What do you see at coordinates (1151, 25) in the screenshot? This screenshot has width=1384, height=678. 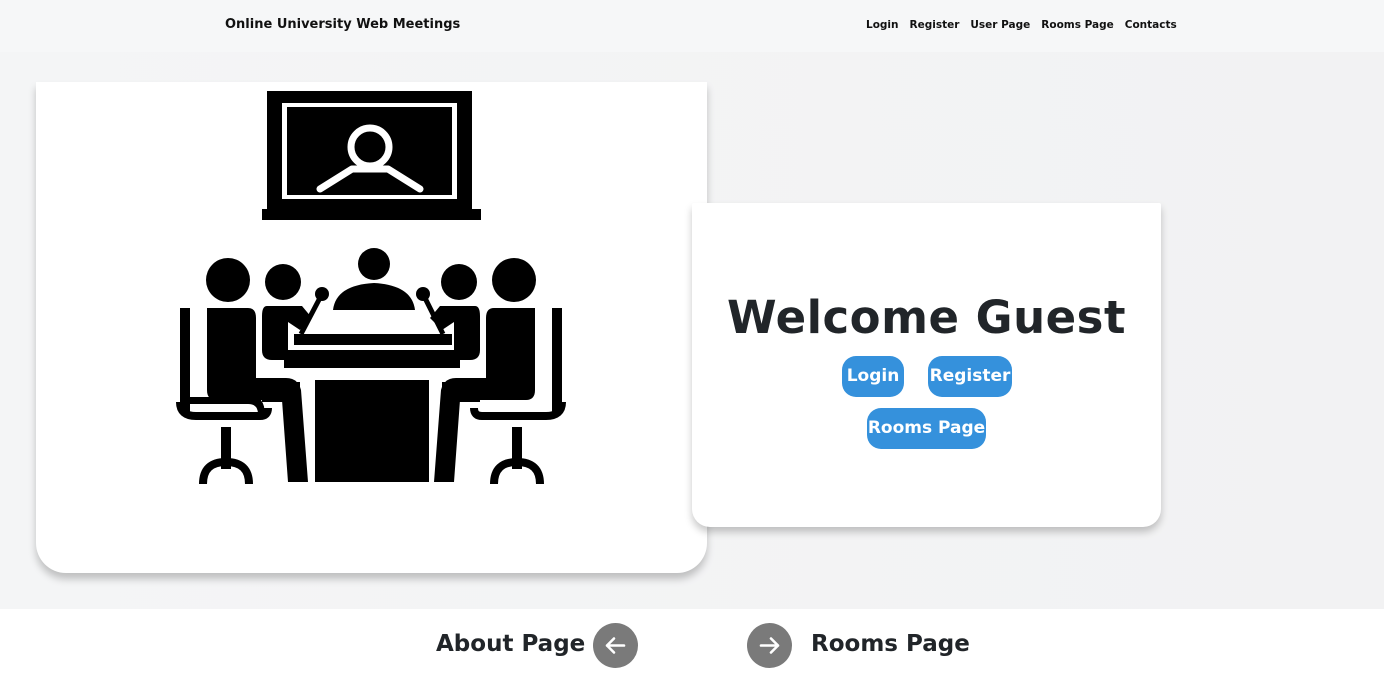 I see `nav-link-contacts: Contacts` at bounding box center [1151, 25].